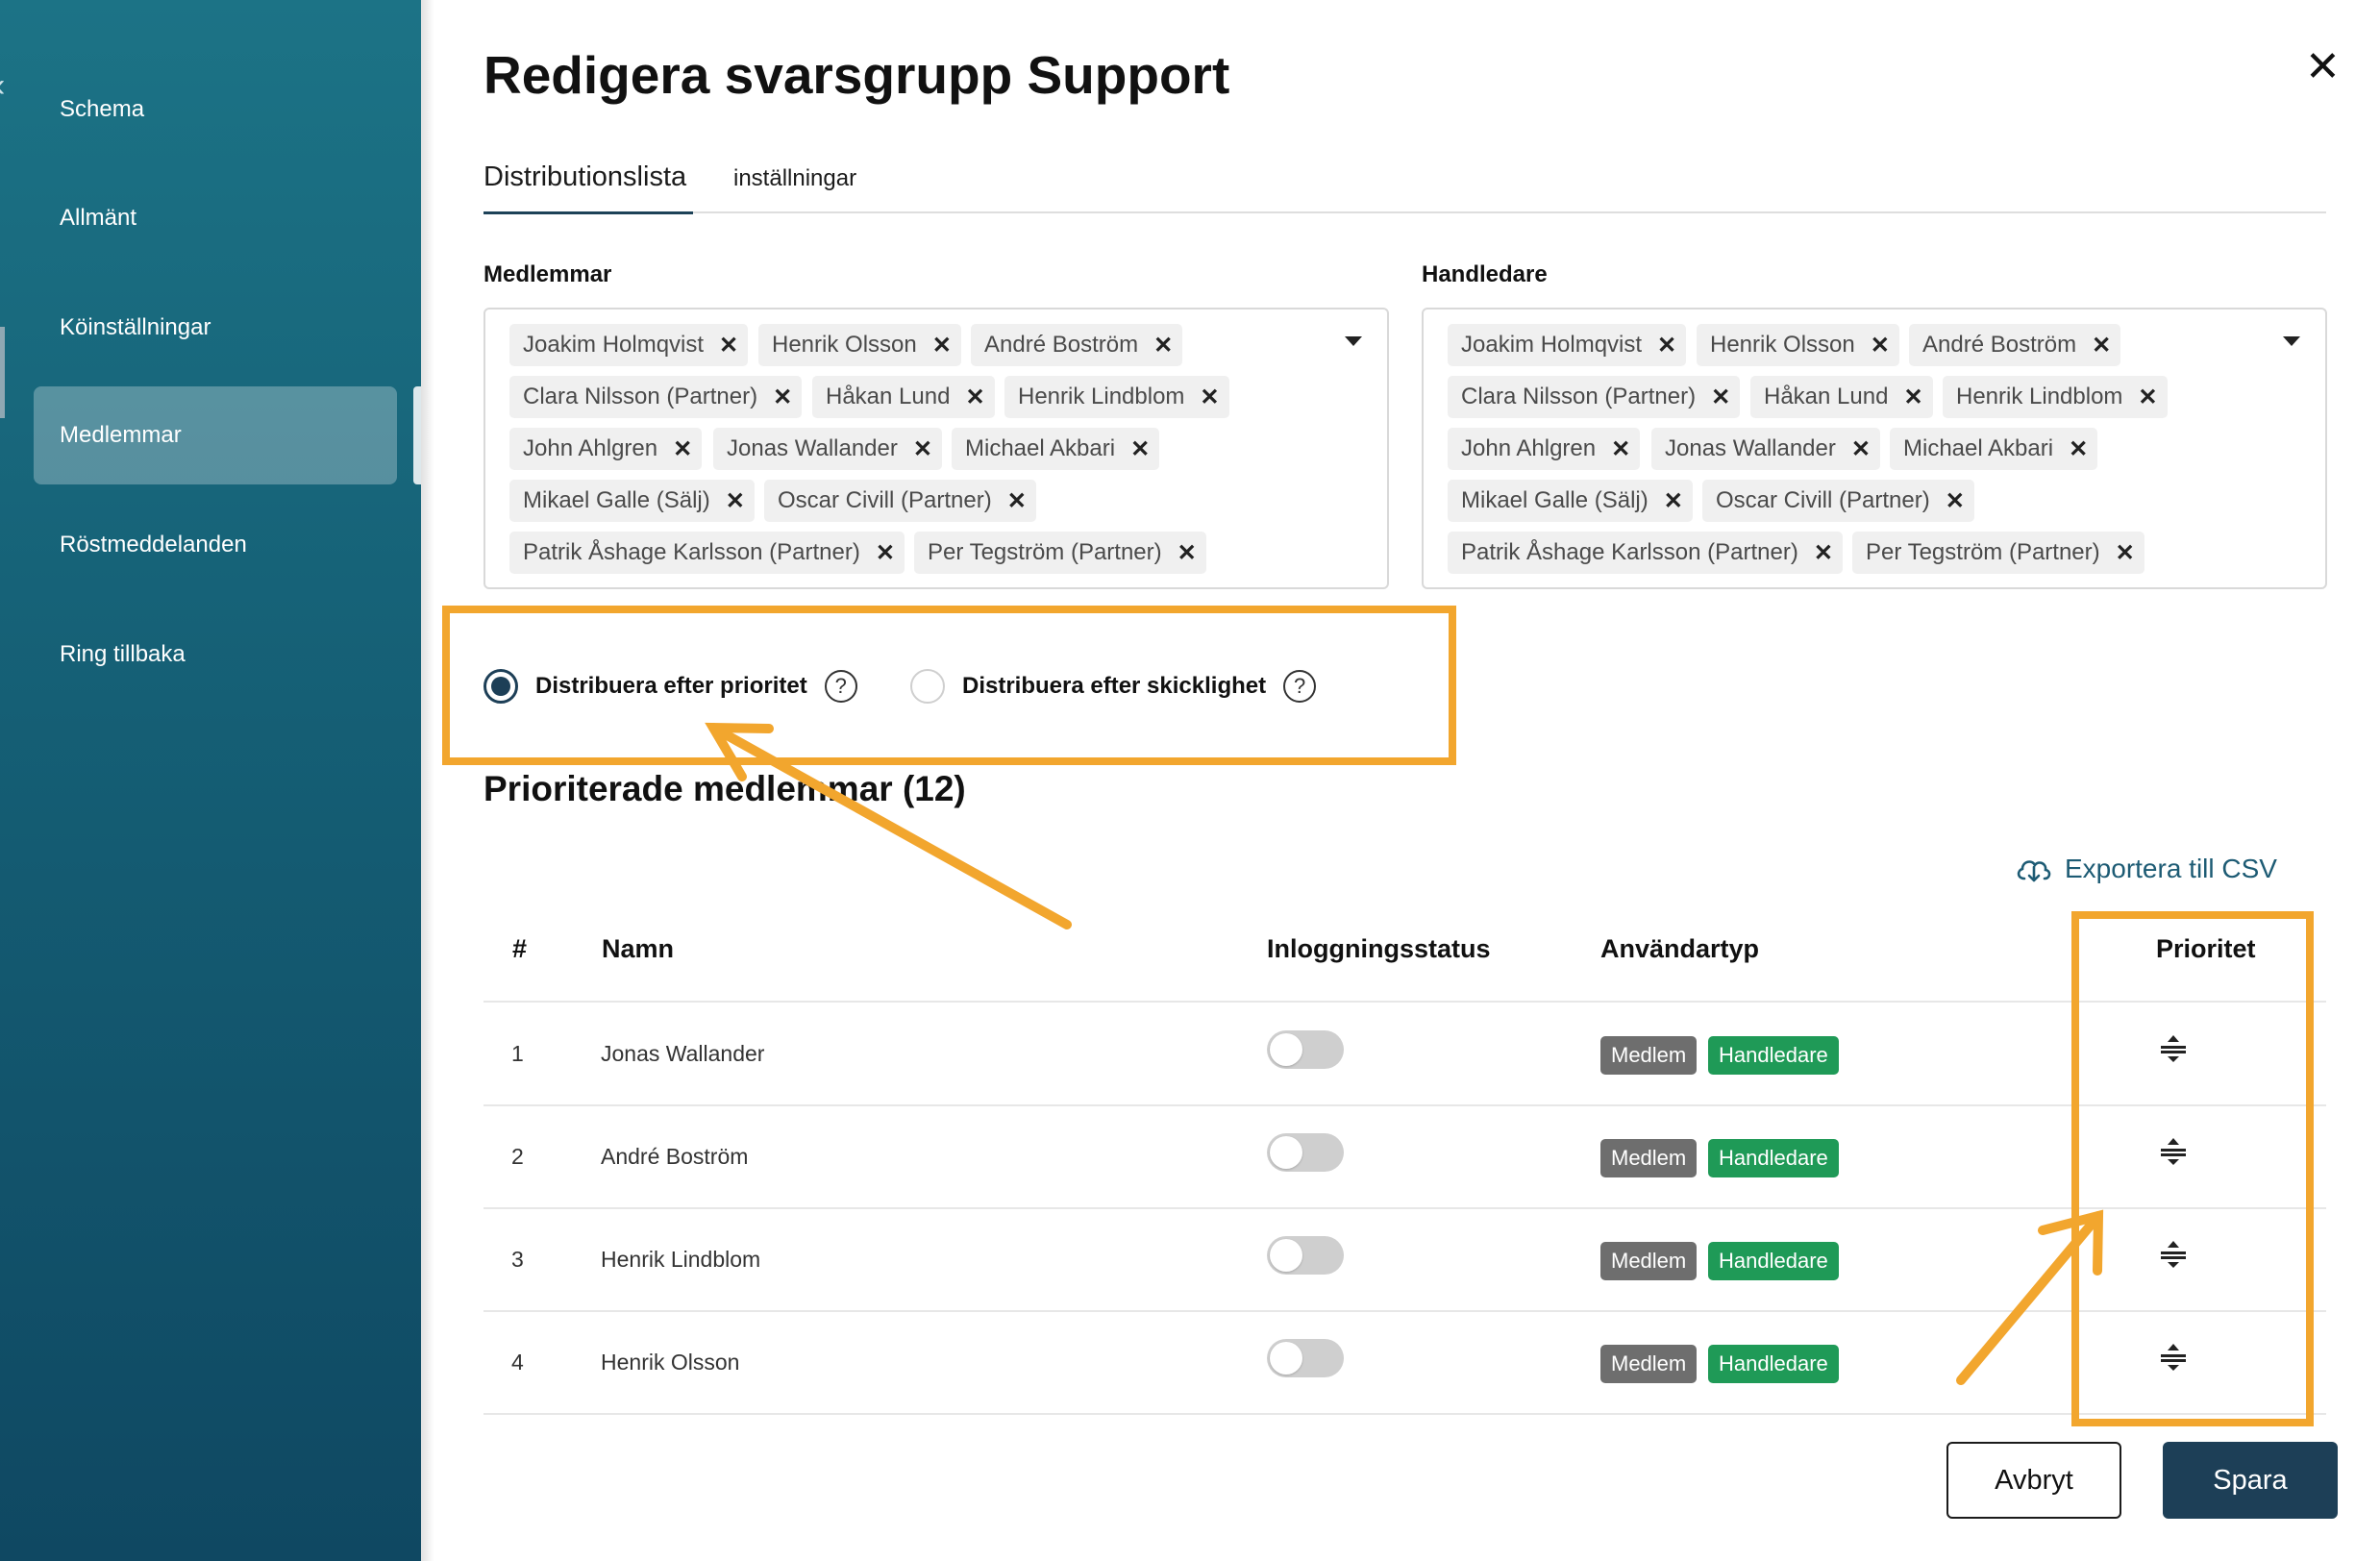 This screenshot has width=2380, height=1561. What do you see at coordinates (724, 788) in the screenshot?
I see `prioritized-heading: Prioriterade medlemmar (12)` at bounding box center [724, 788].